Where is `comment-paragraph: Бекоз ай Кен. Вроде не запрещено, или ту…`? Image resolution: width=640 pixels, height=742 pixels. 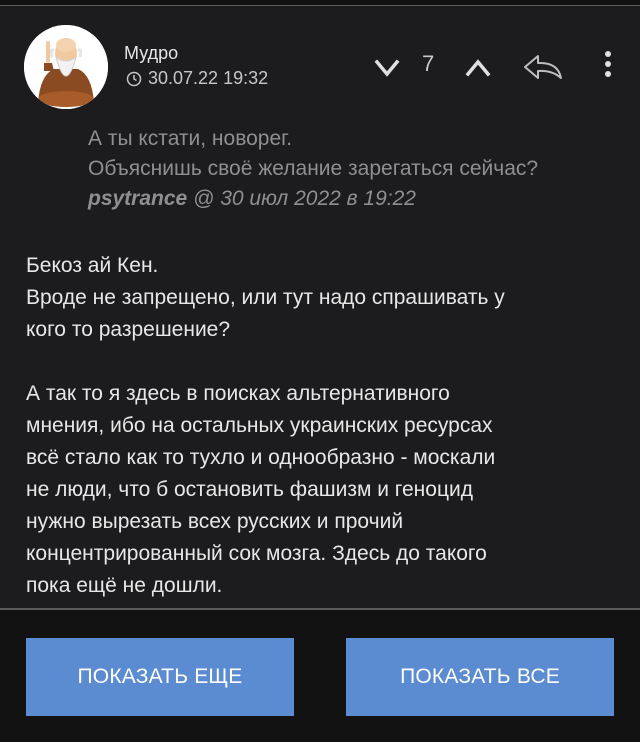 comment-paragraph: Бекоз ай Кен. Вроде не запрещено, или ту… is located at coordinates (321, 298).